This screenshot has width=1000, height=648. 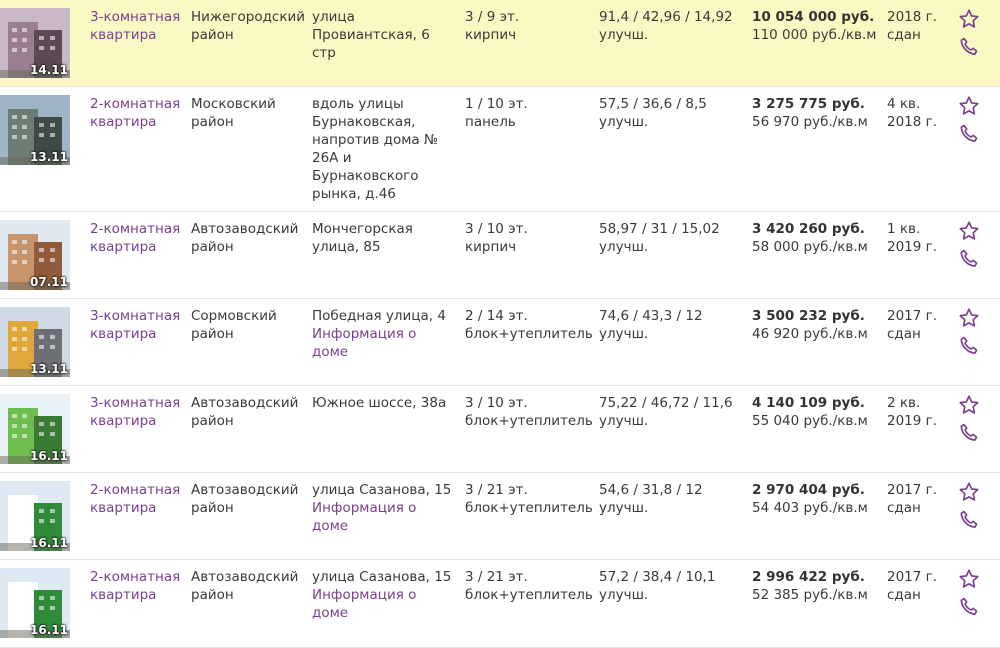 What do you see at coordinates (490, 122) in the screenshot?
I see `listing-material: панель` at bounding box center [490, 122].